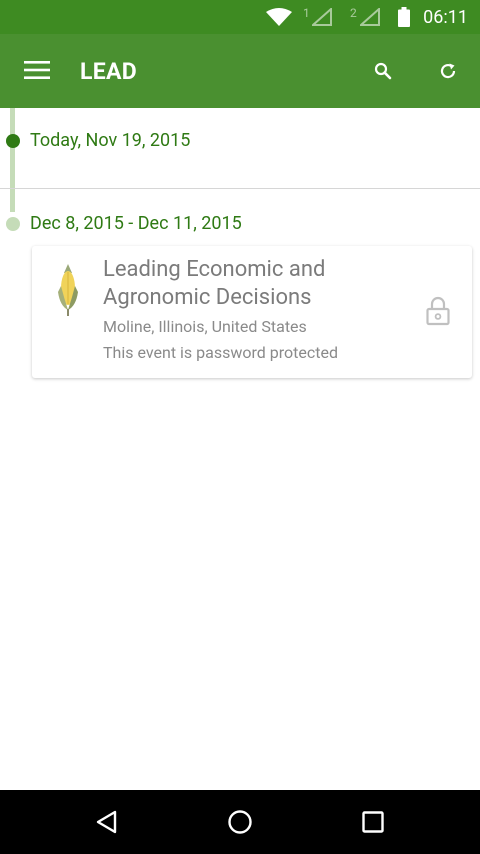 Image resolution: width=480 pixels, height=854 pixels. Describe the element at coordinates (13, 224) in the screenshot. I see `timeline-dot-event` at that location.